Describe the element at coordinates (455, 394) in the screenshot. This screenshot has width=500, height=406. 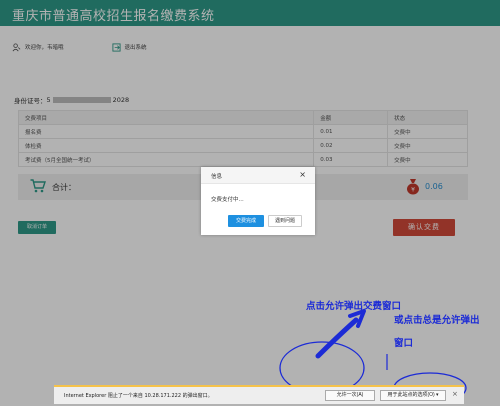
I see `ie-bar-close-icon: ×` at that location.